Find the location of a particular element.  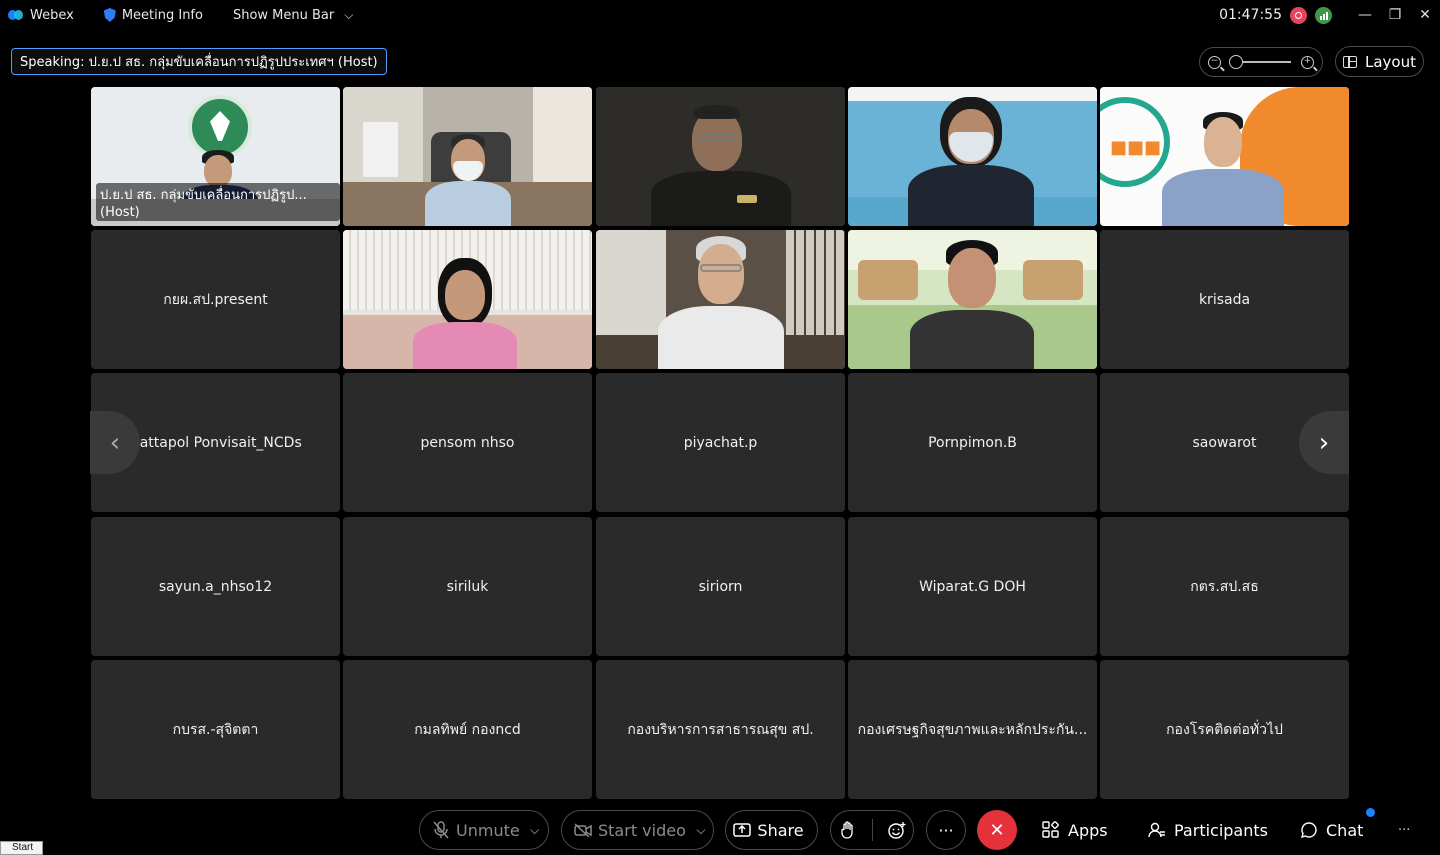

participant-tile: krisada is located at coordinates (1224, 299).